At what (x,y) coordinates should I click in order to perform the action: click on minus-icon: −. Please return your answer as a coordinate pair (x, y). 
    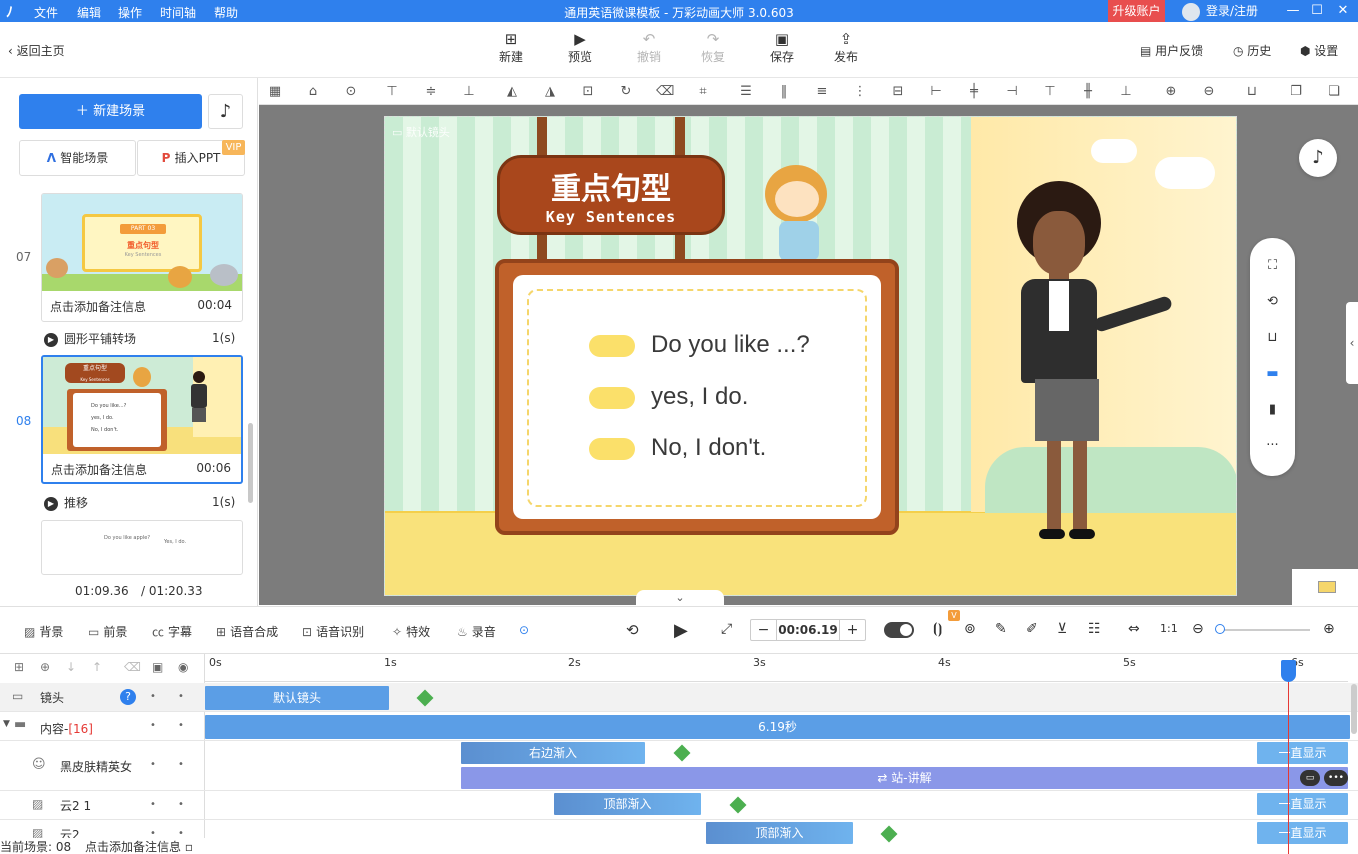
    Looking at the image, I should click on (764, 630).